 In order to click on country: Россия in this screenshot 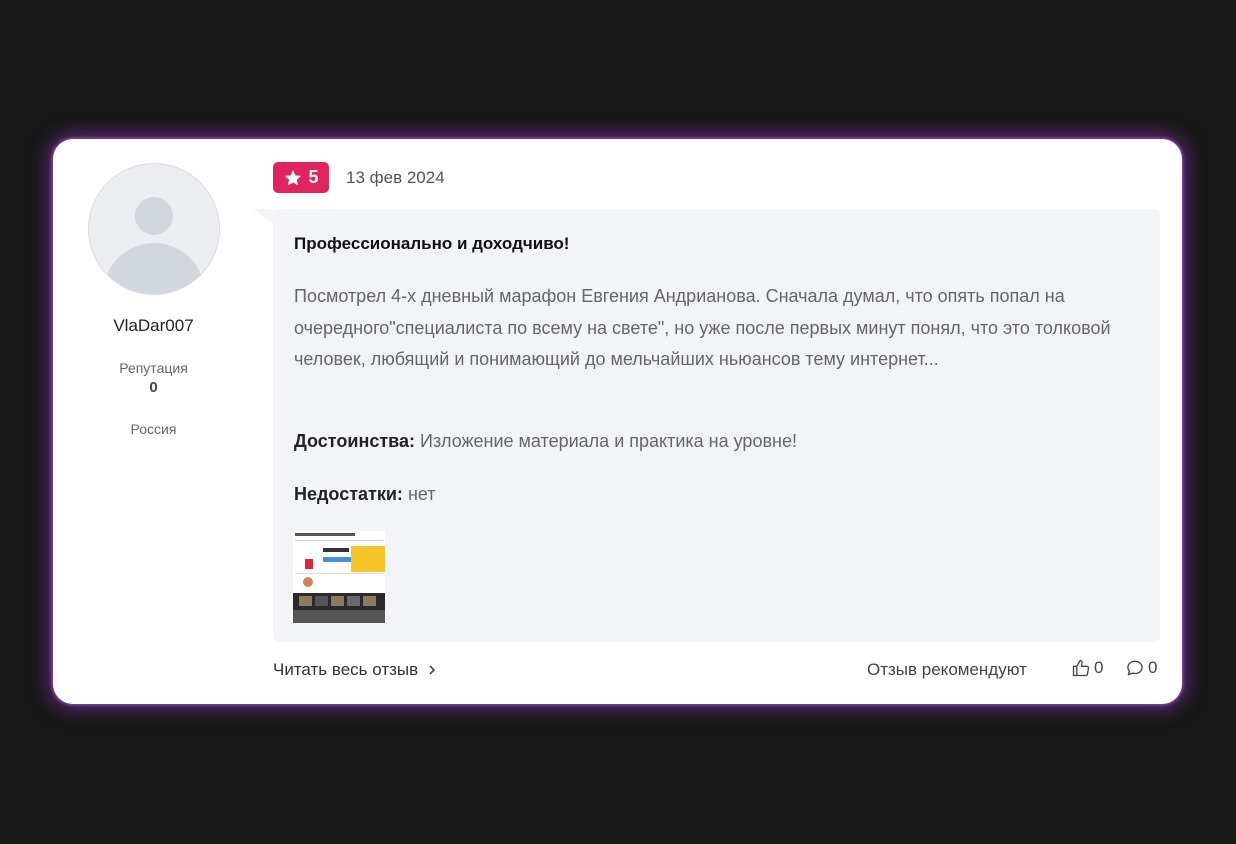, I will do `click(153, 429)`.